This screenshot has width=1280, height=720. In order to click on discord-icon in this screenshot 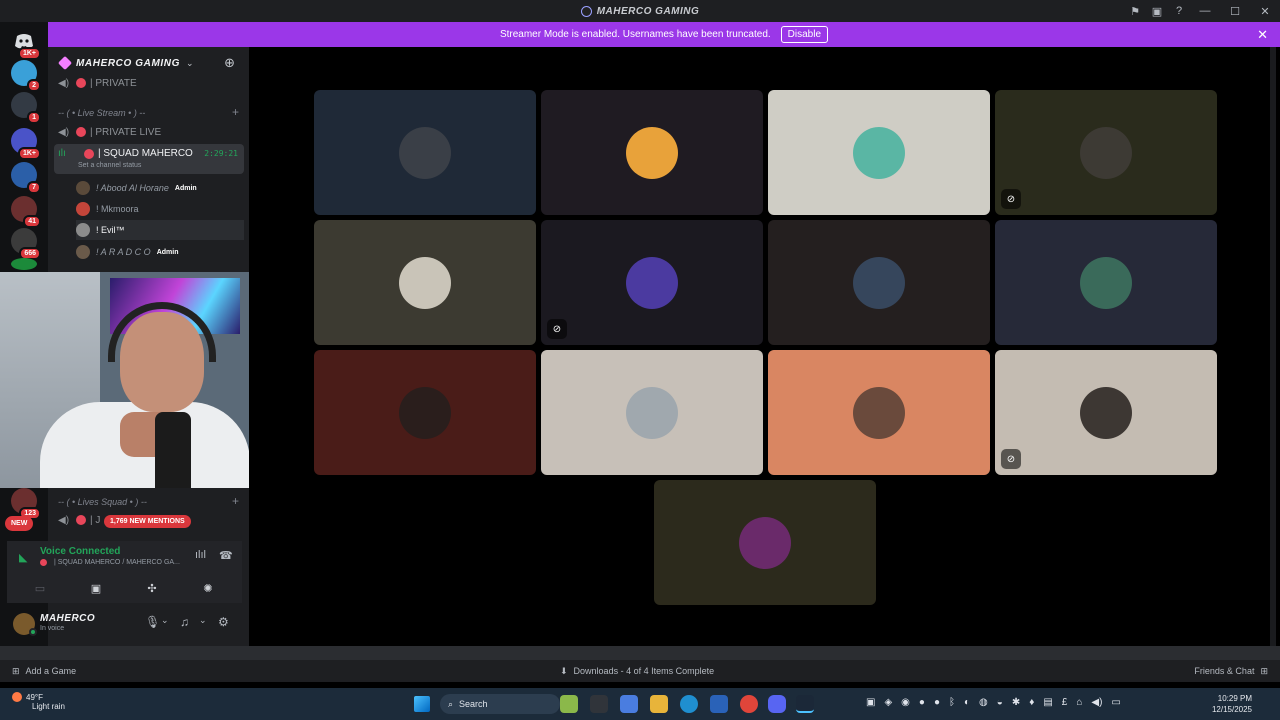, I will do `click(777, 704)`.